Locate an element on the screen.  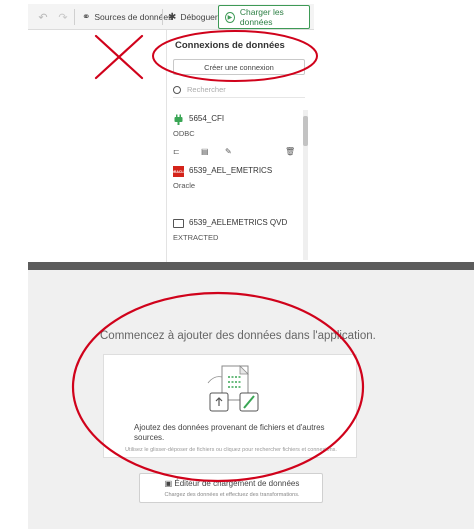
edit-icon: ✎ is located at coordinates (228, 151).